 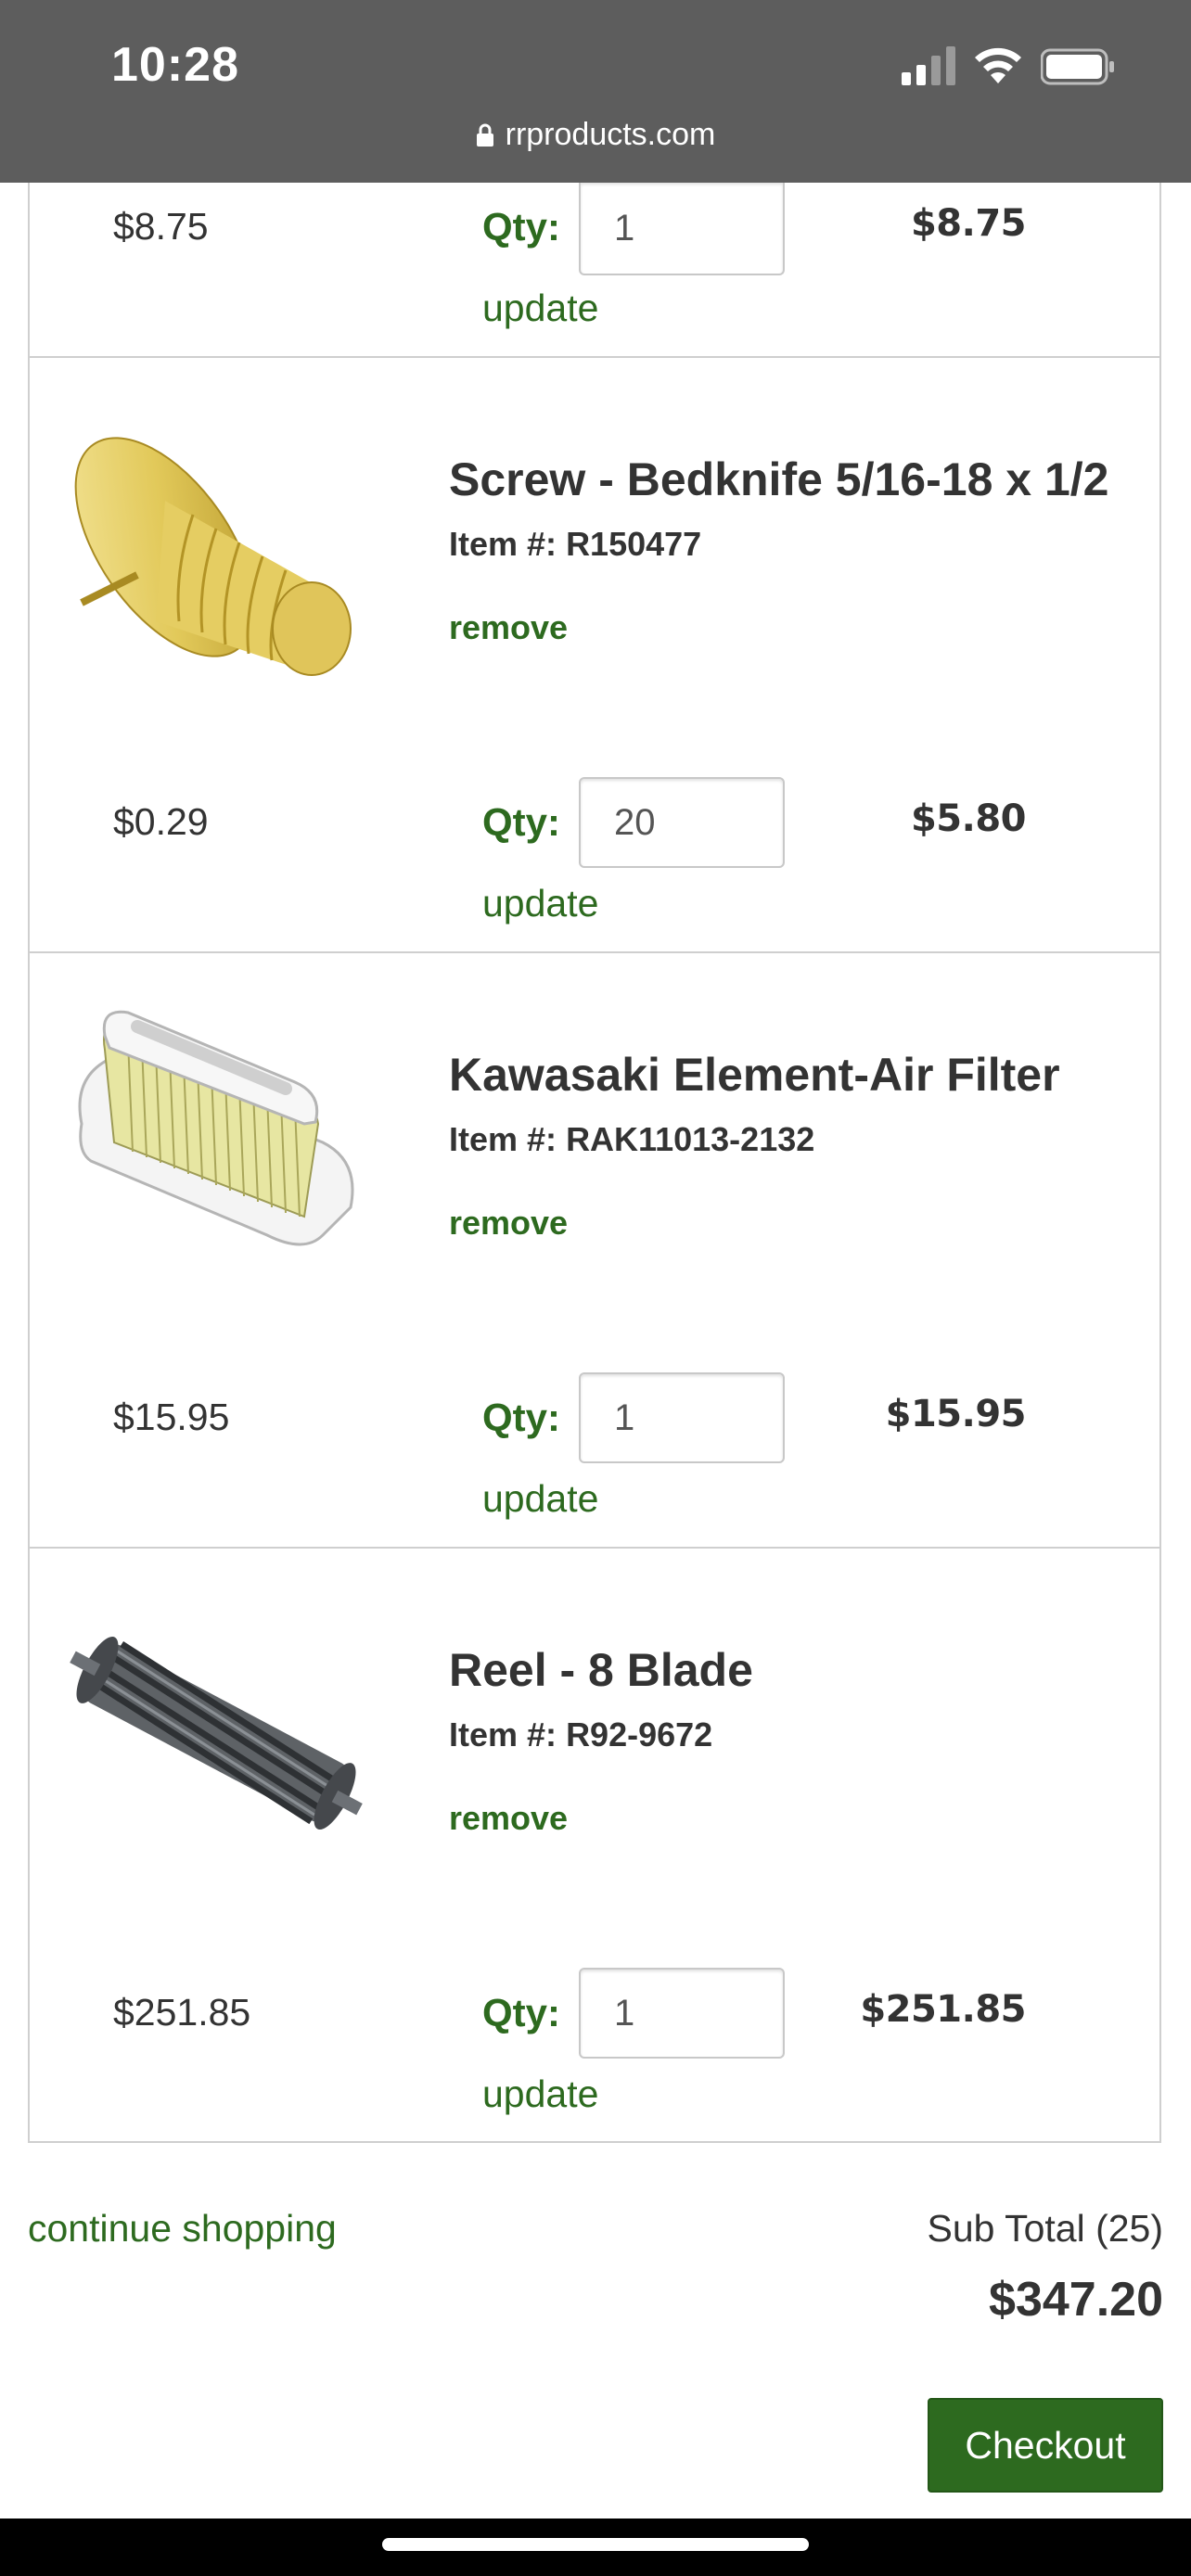 I want to click on item-number: Item #: RAK11013-2132, so click(x=631, y=1139).